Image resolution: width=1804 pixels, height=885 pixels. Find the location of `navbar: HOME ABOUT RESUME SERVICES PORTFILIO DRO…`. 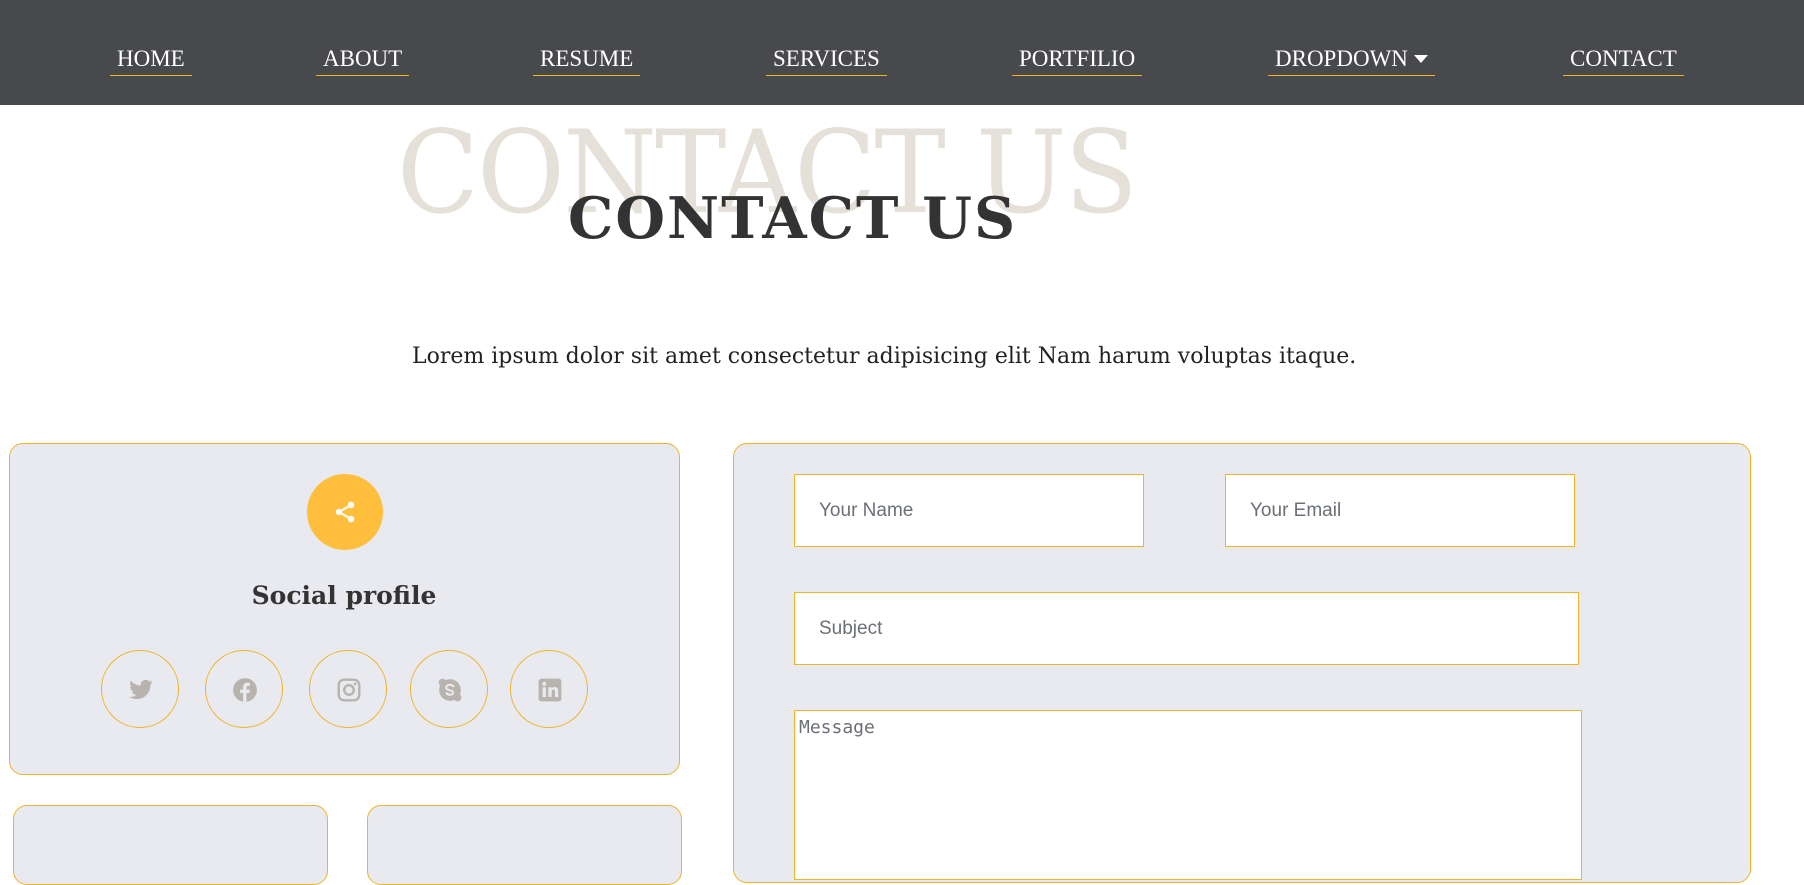

navbar: HOME ABOUT RESUME SERVICES PORTFILIO DRO… is located at coordinates (902, 52).